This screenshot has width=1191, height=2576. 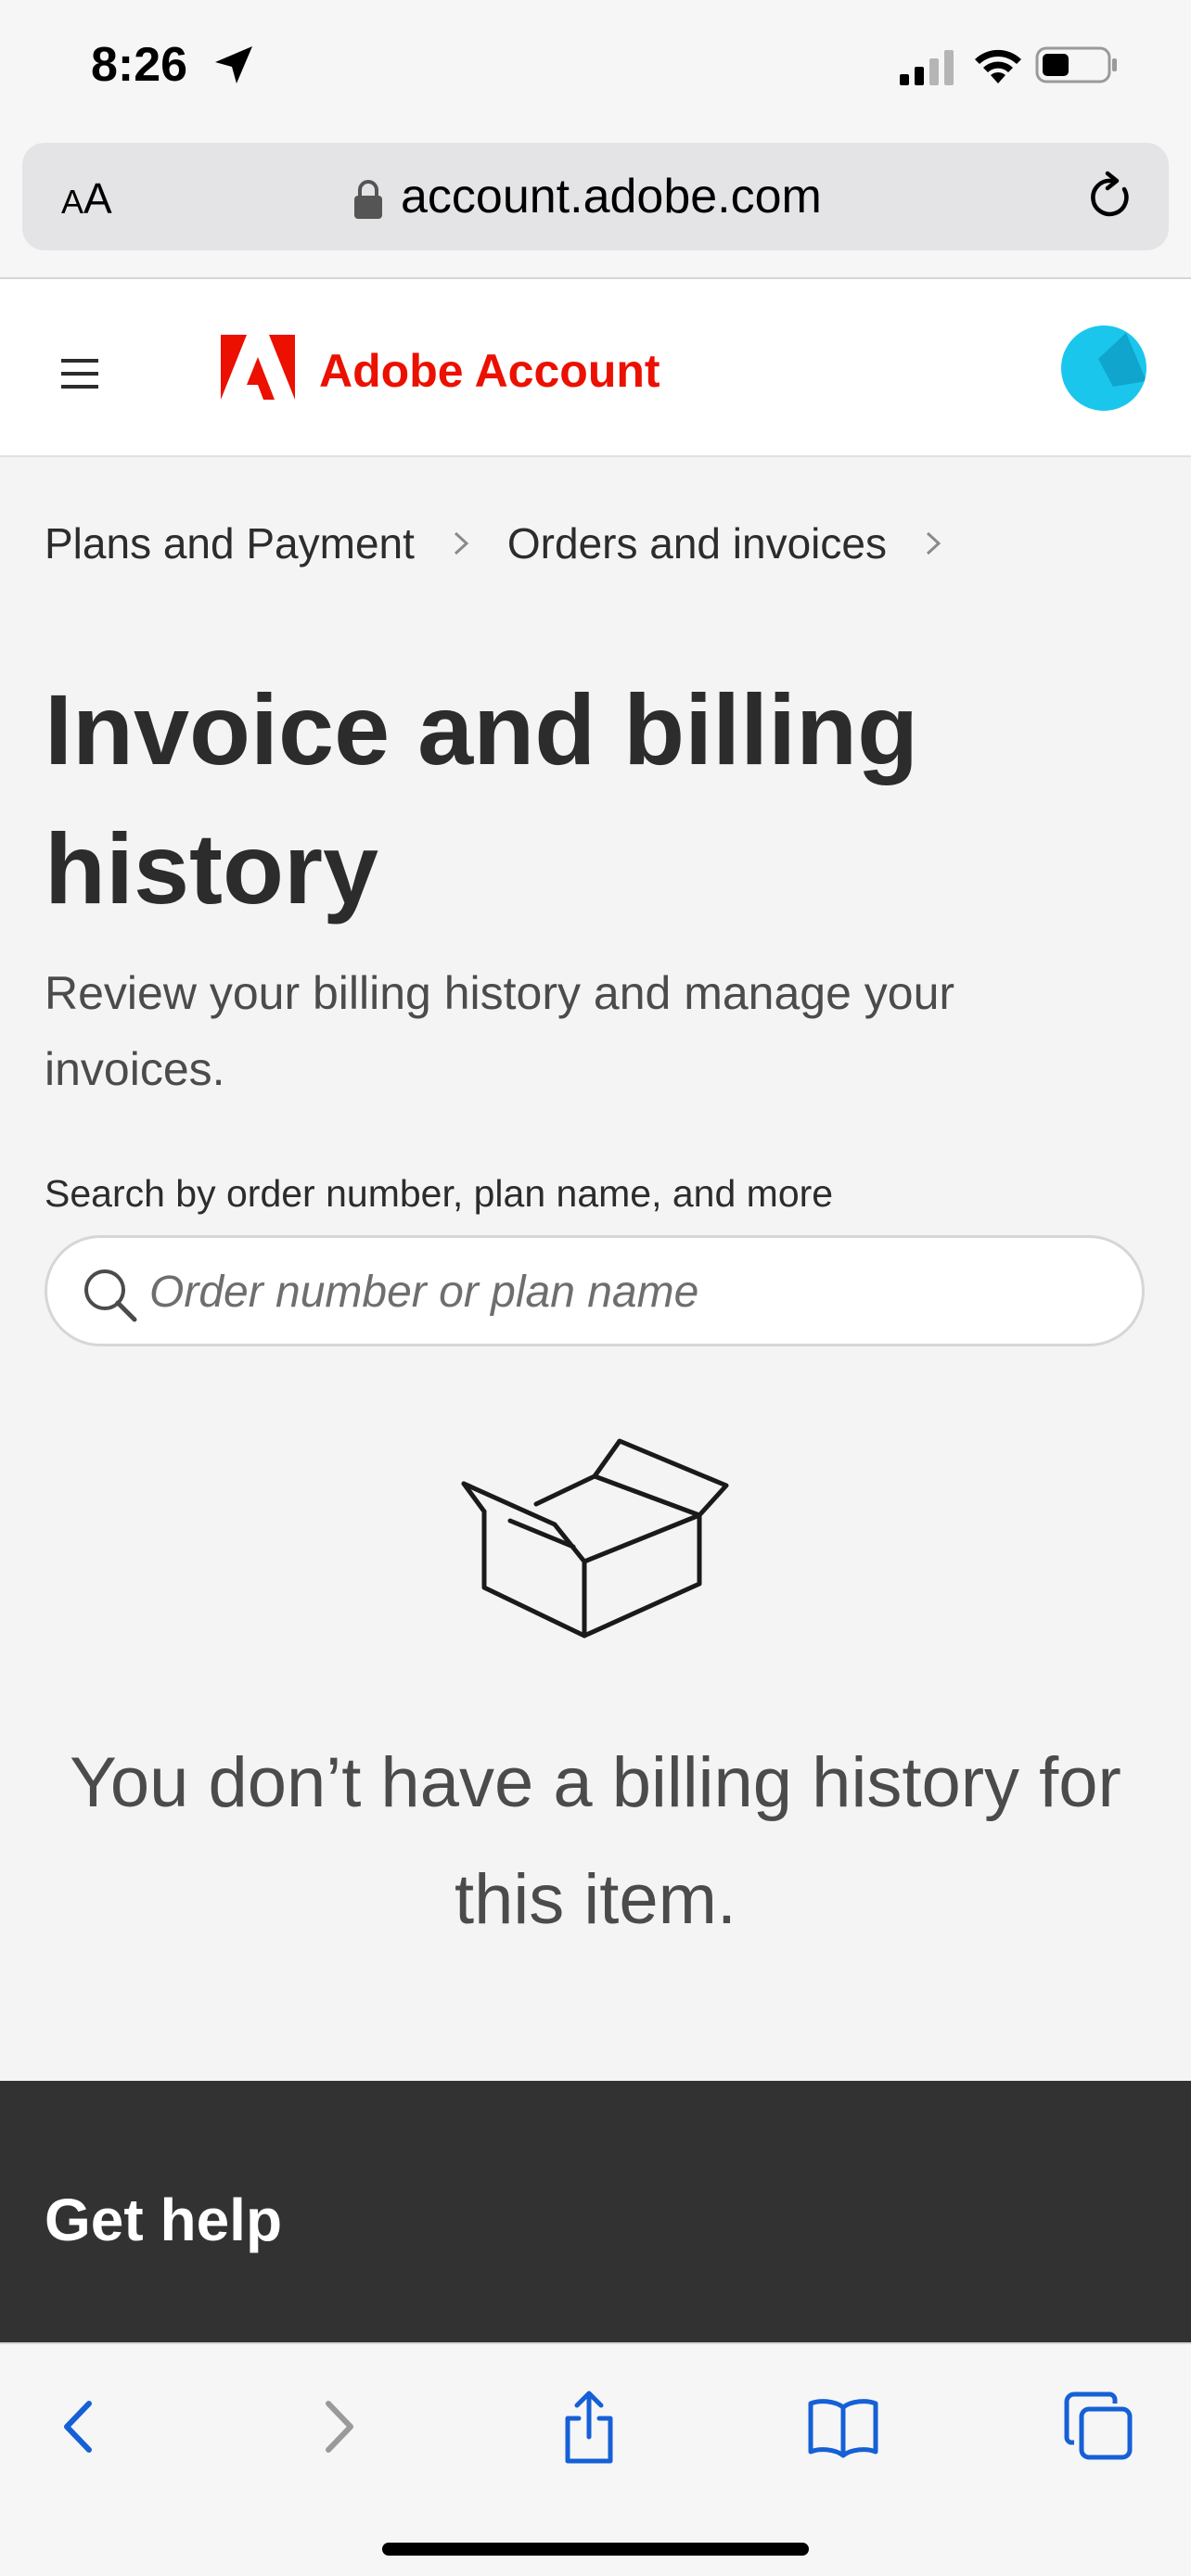 What do you see at coordinates (1110, 197) in the screenshot?
I see `reload-icon` at bounding box center [1110, 197].